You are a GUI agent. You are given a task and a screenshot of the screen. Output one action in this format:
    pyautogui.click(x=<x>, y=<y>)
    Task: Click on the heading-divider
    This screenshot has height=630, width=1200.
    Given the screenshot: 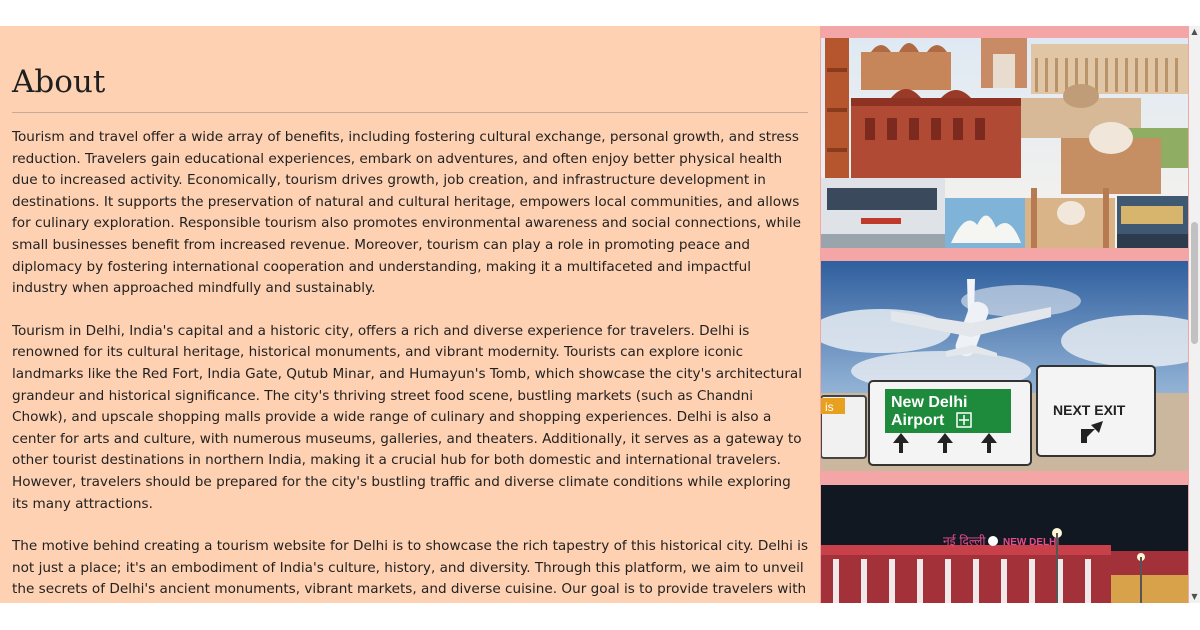 What is the action you would take?
    pyautogui.click(x=410, y=112)
    